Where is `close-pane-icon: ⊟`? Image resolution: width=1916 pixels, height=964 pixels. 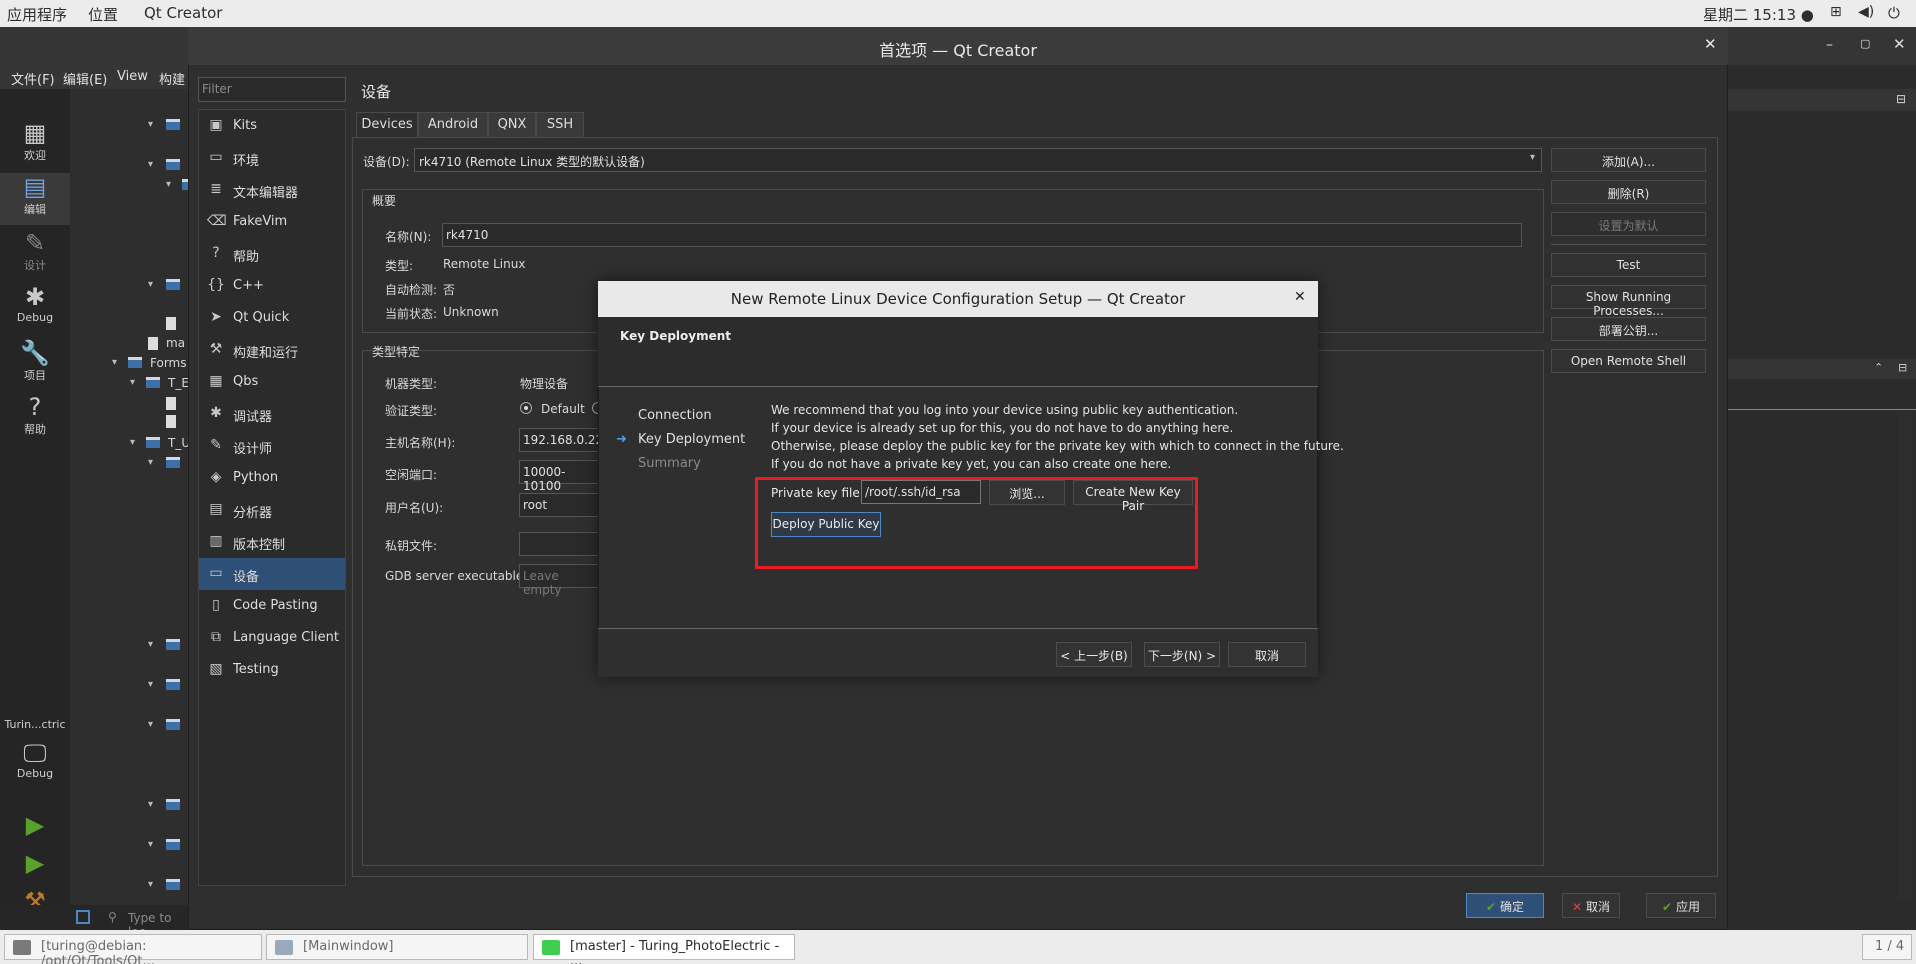 close-pane-icon: ⊟ is located at coordinates (1902, 367).